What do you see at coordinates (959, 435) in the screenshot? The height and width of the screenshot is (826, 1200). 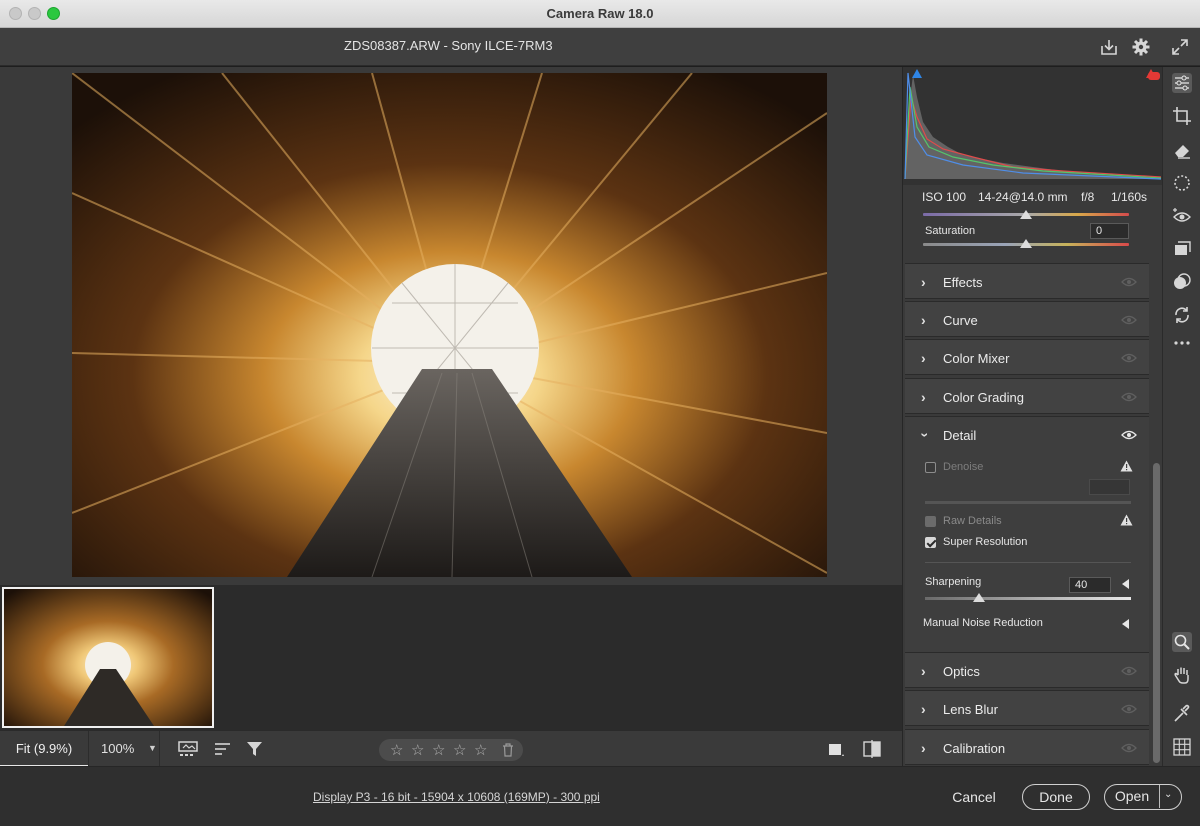 I see `section-detail-label: Detail` at bounding box center [959, 435].